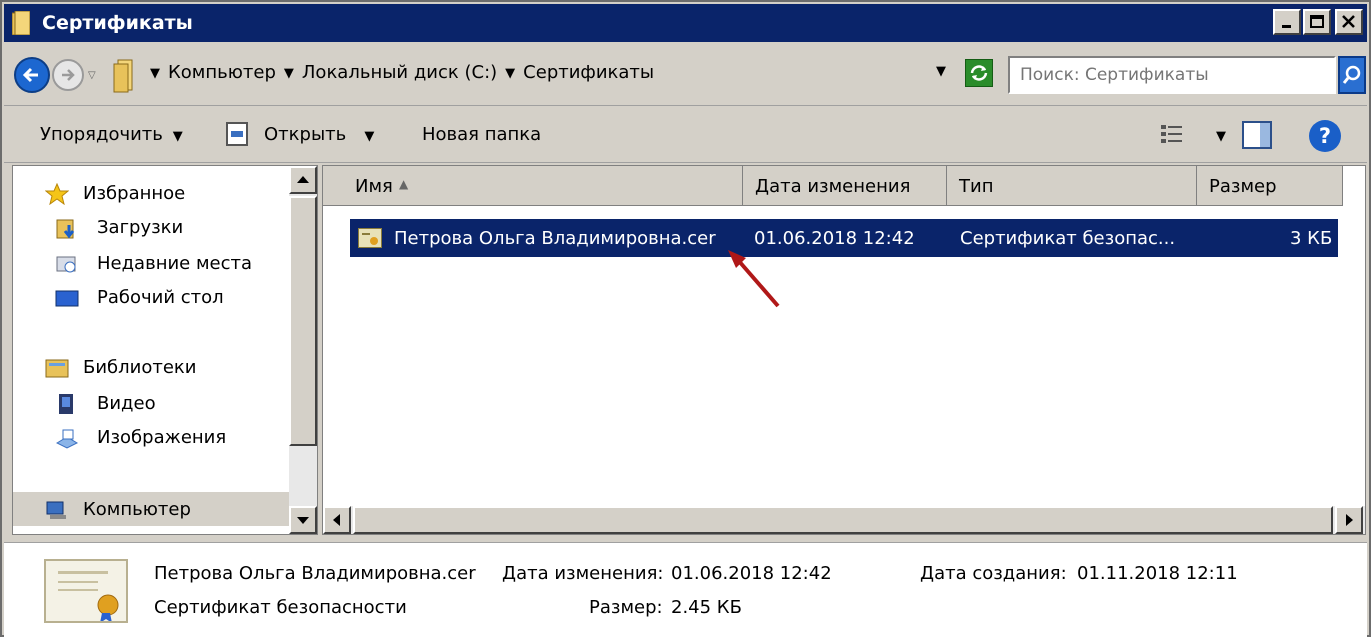  What do you see at coordinates (222, 74) in the screenshot?
I see `breadcrumb-computer: Компьютер` at bounding box center [222, 74].